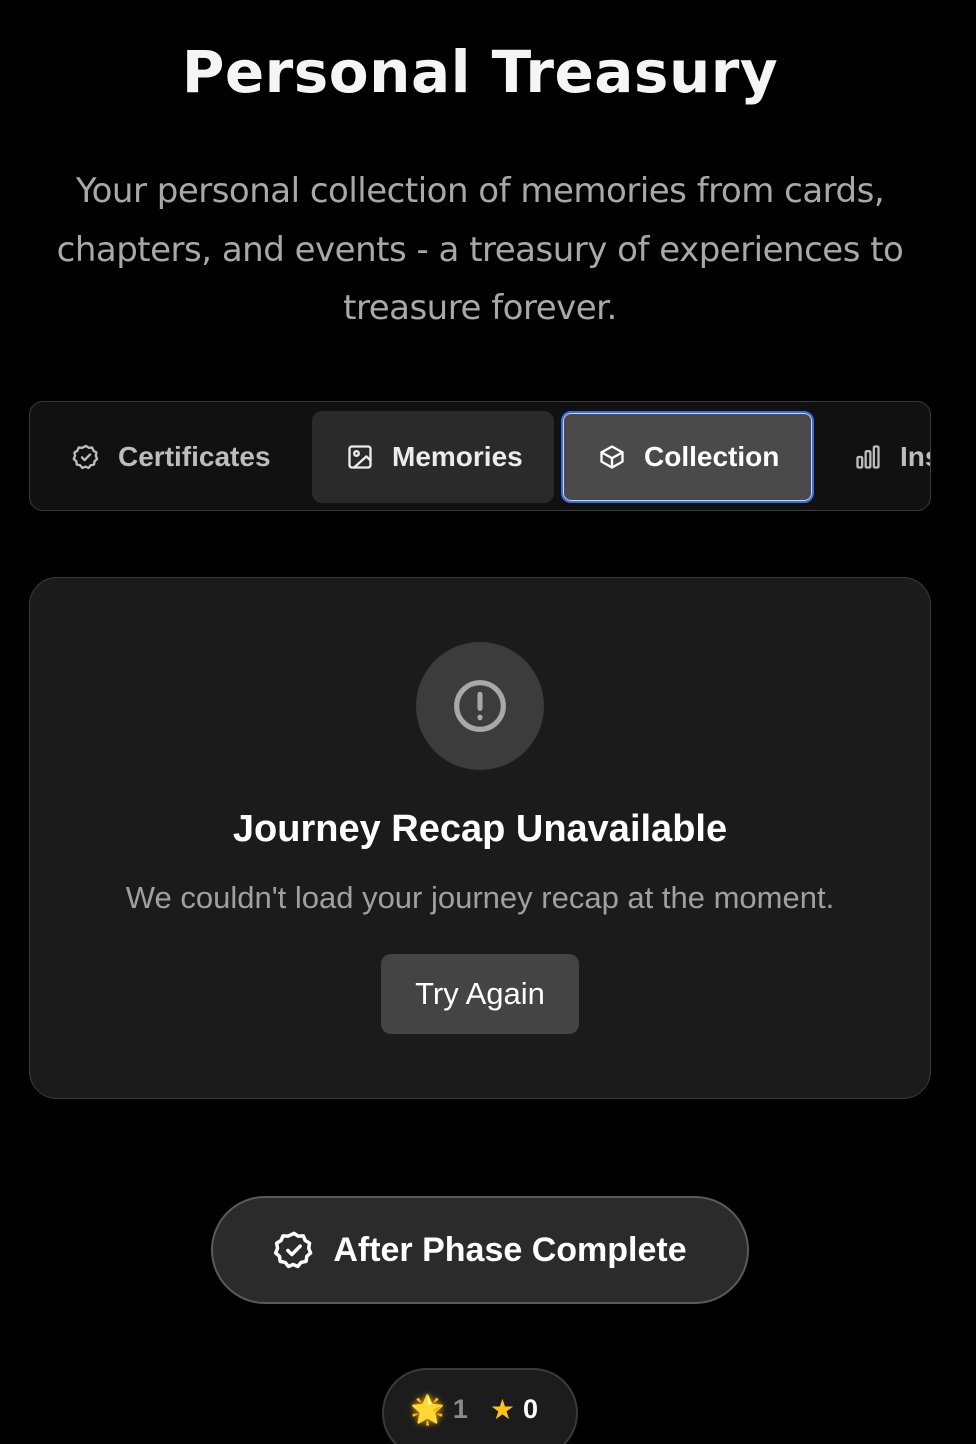  Describe the element at coordinates (915, 456) in the screenshot. I see `tab-label: Insights` at that location.